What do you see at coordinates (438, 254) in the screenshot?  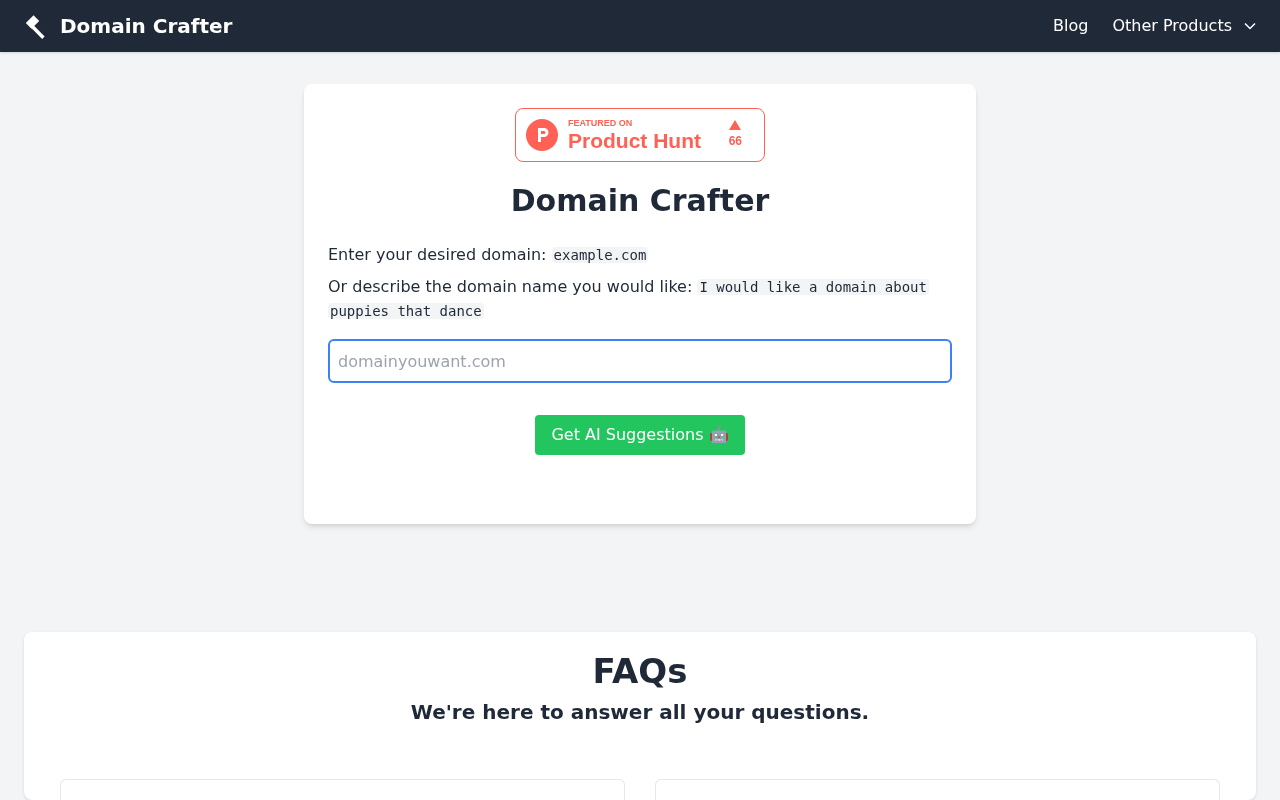 I see `instruction-text: Enter your desired domain:` at bounding box center [438, 254].